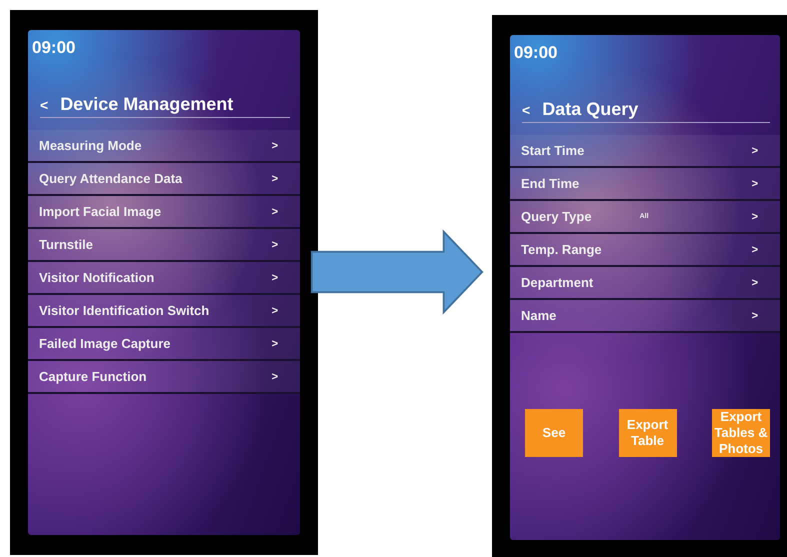 The height and width of the screenshot is (557, 787). Describe the element at coordinates (164, 278) in the screenshot. I see `menu-item: Visitor Notification >` at that location.